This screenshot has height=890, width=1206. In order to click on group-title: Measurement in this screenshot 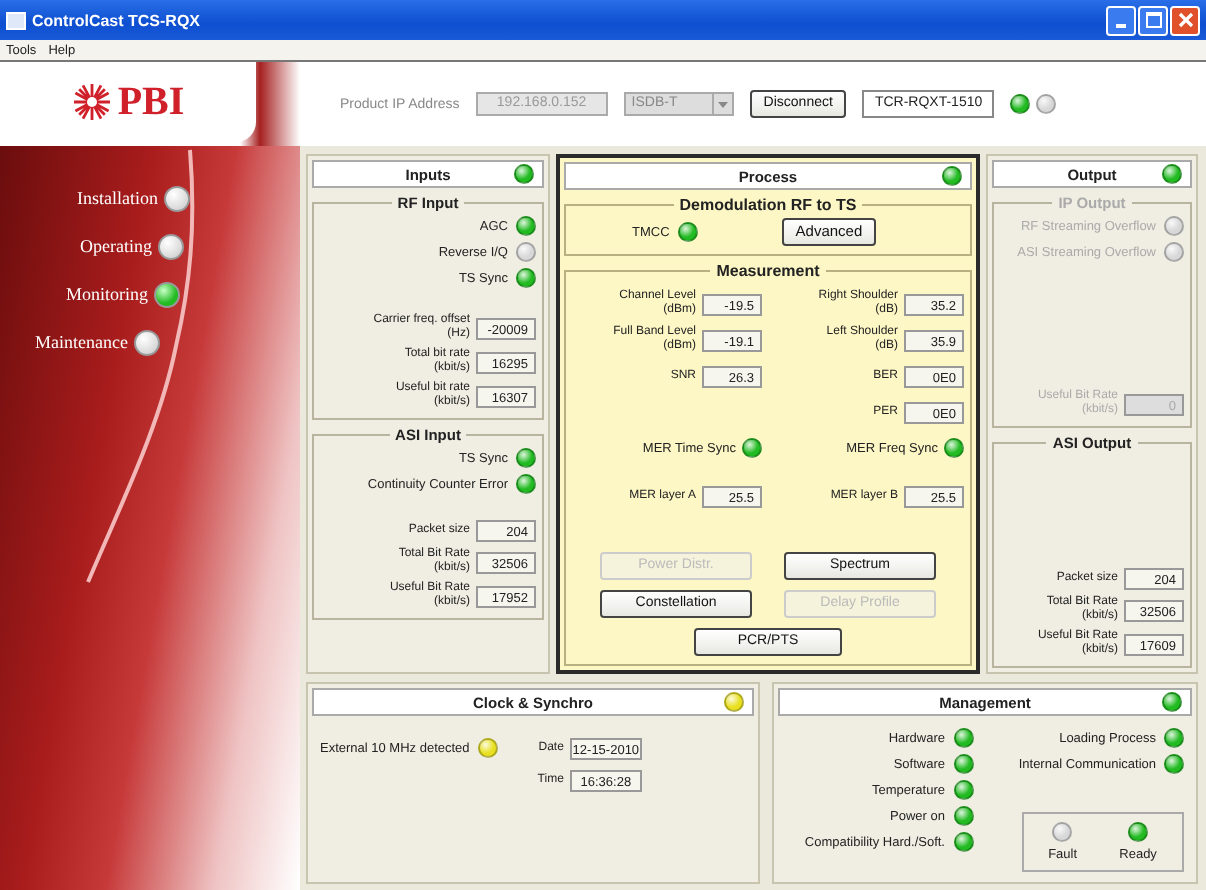, I will do `click(768, 271)`.